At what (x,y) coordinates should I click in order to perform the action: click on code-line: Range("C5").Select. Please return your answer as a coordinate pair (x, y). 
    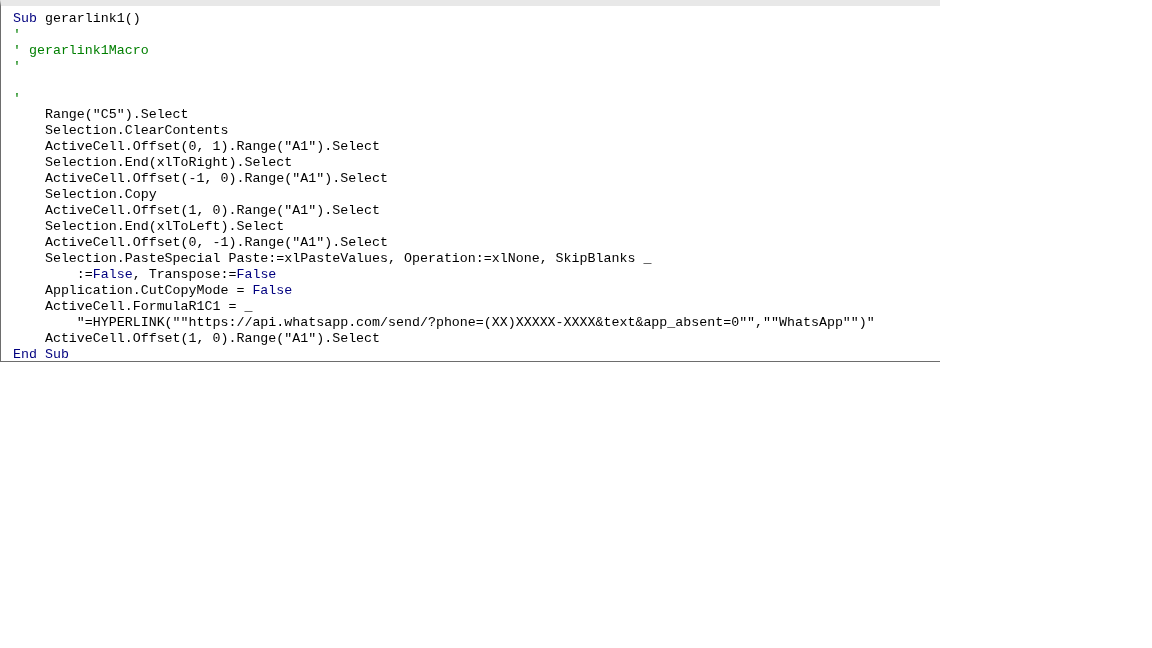
    Looking at the image, I should click on (116, 115).